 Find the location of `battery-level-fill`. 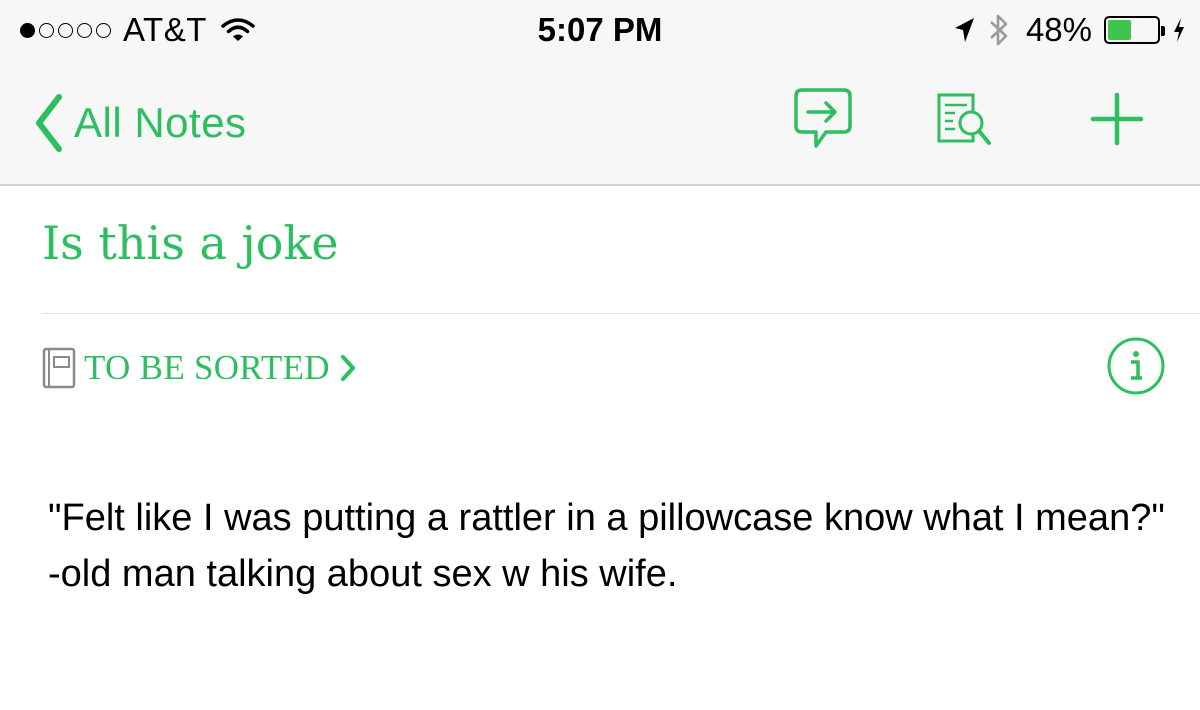

battery-level-fill is located at coordinates (1120, 30).